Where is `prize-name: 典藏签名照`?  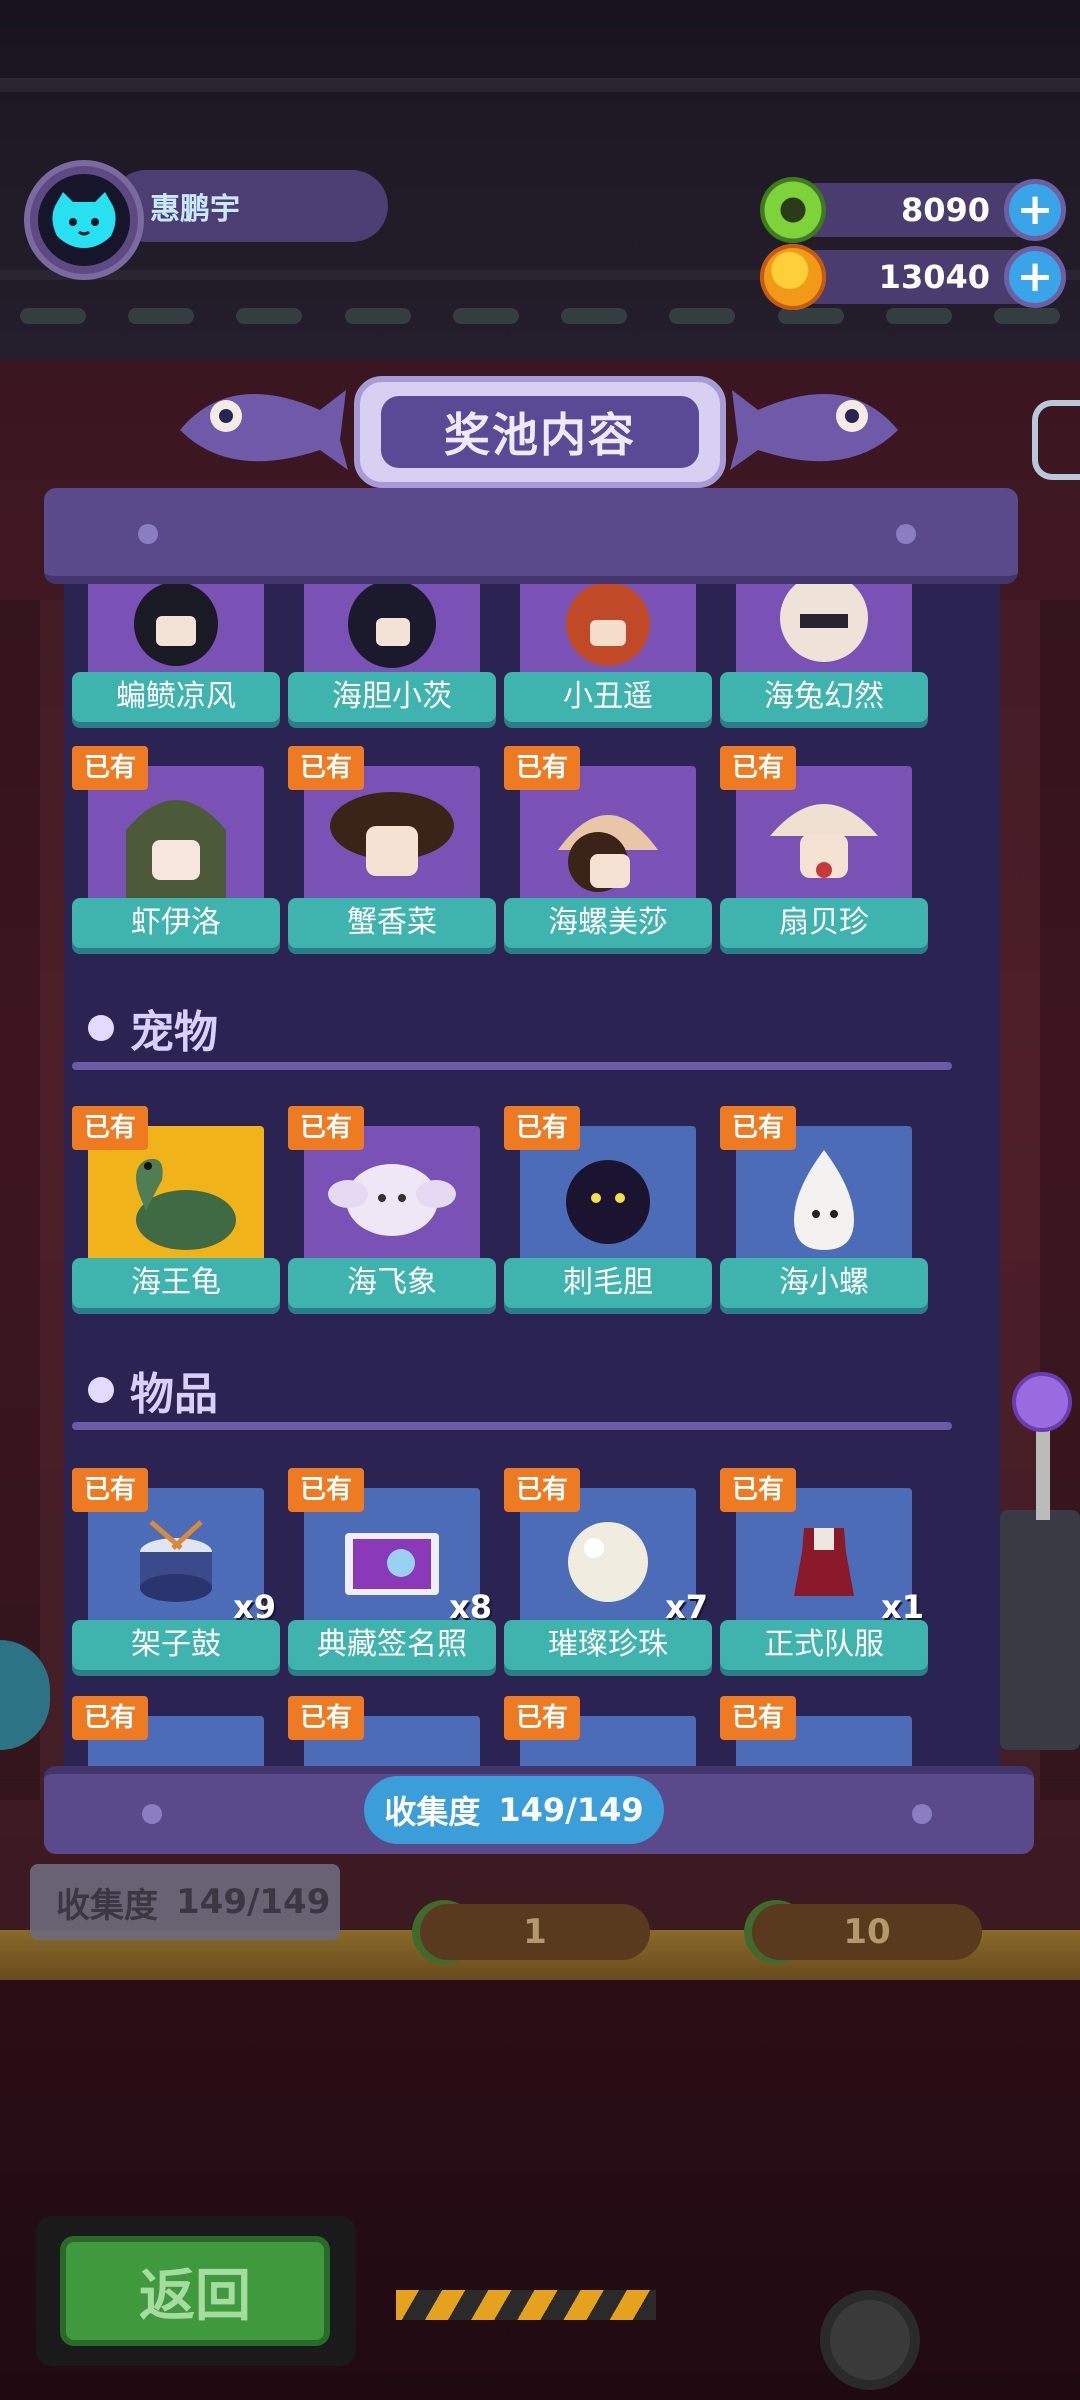
prize-name: 典藏签名照 is located at coordinates (392, 1645).